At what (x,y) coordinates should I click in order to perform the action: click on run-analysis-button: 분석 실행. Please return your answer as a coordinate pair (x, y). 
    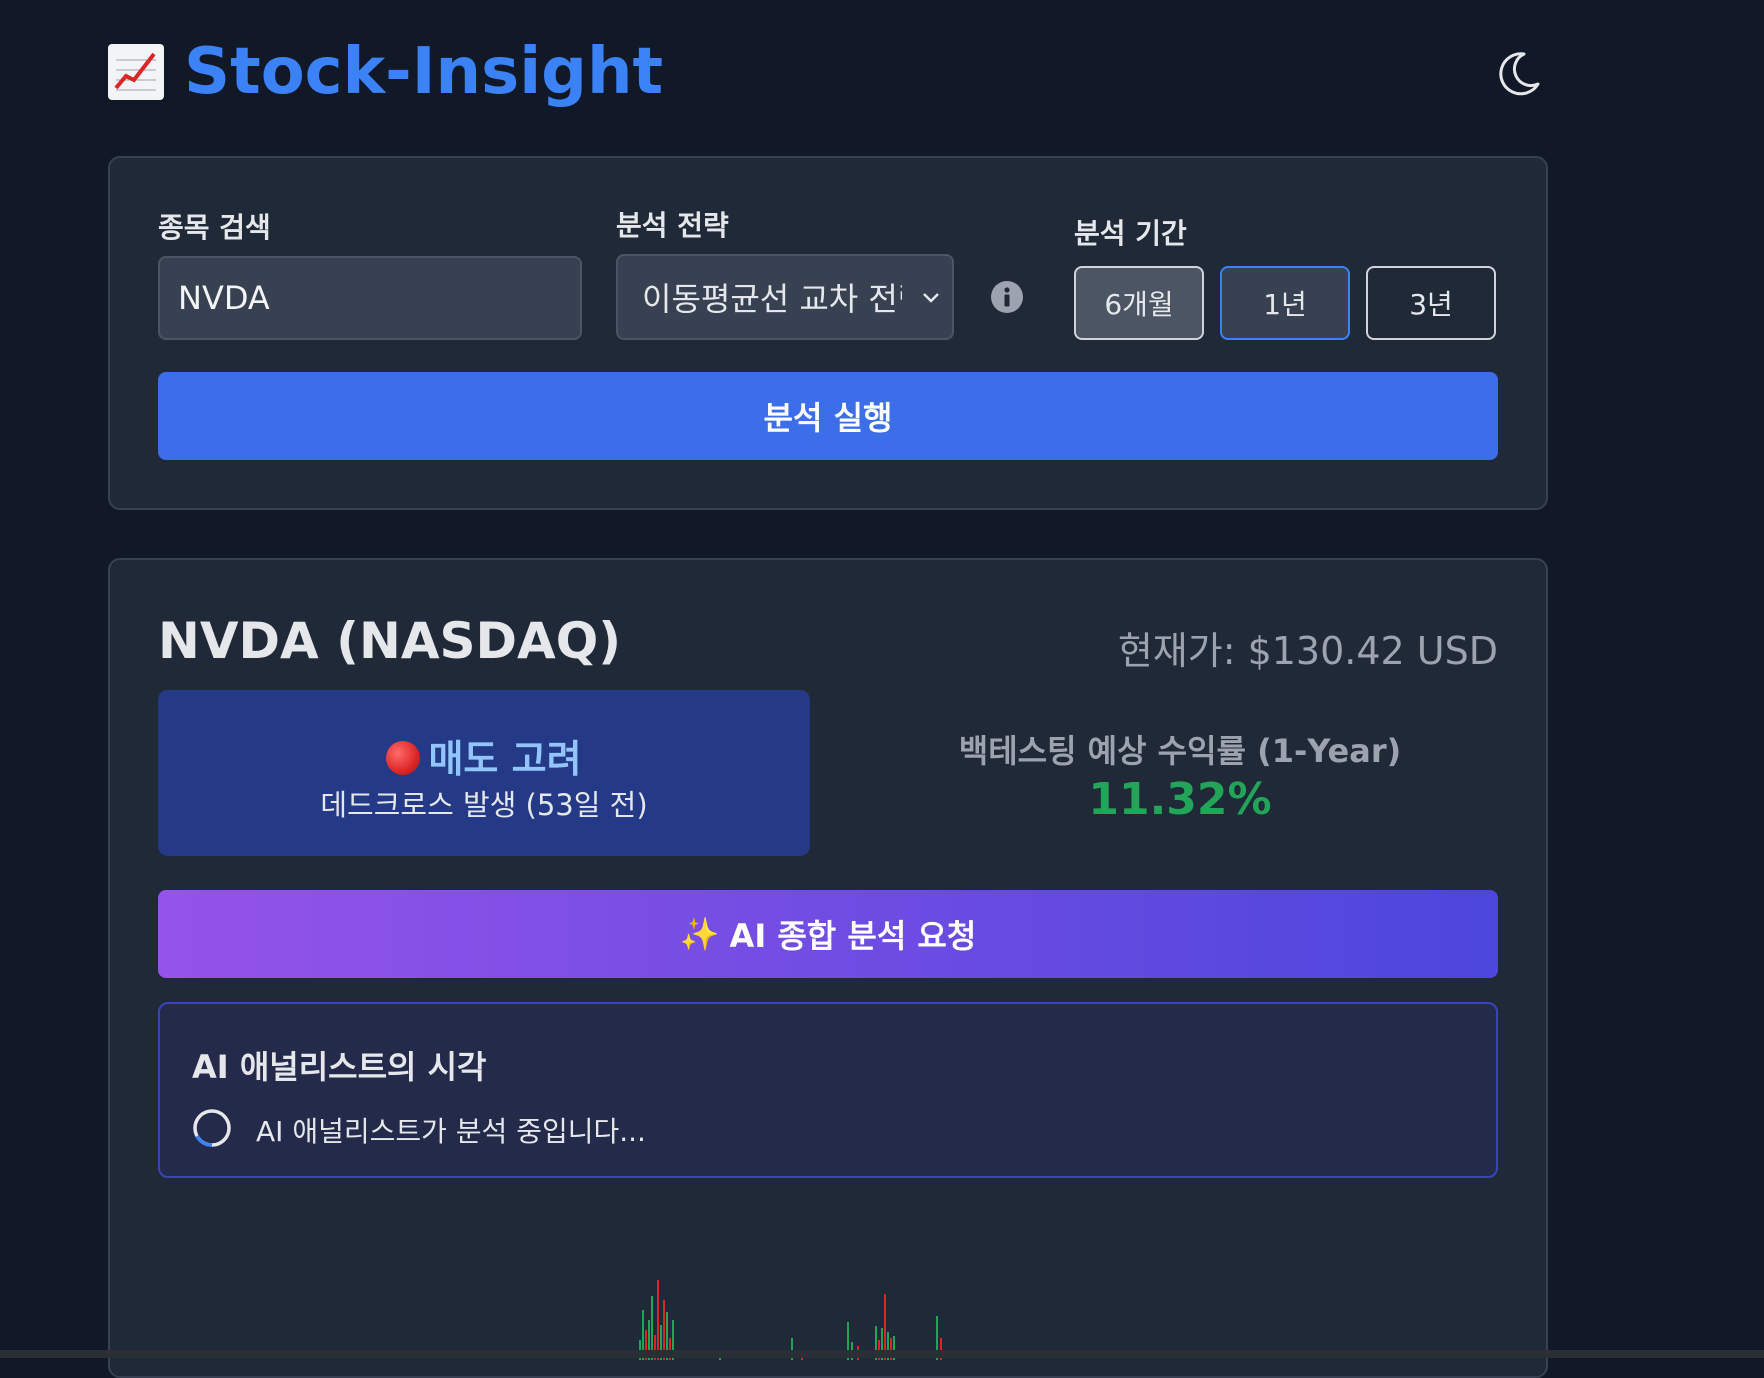
    Looking at the image, I should click on (828, 416).